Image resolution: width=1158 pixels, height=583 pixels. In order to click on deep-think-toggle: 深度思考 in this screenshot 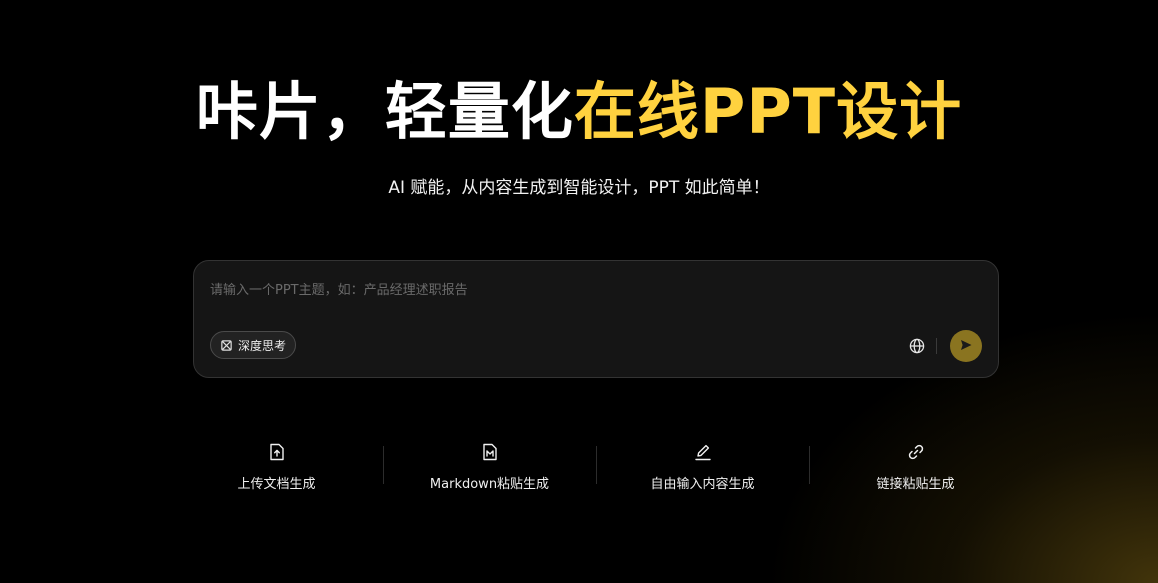, I will do `click(253, 345)`.